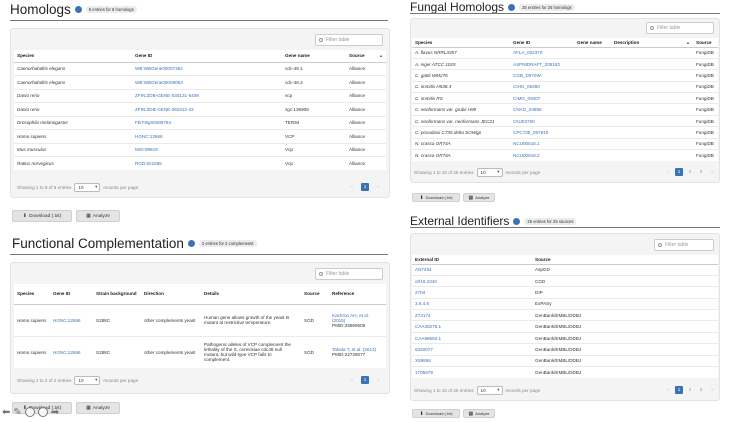  I want to click on gene-id-link: MGI:99919, so click(207, 149).